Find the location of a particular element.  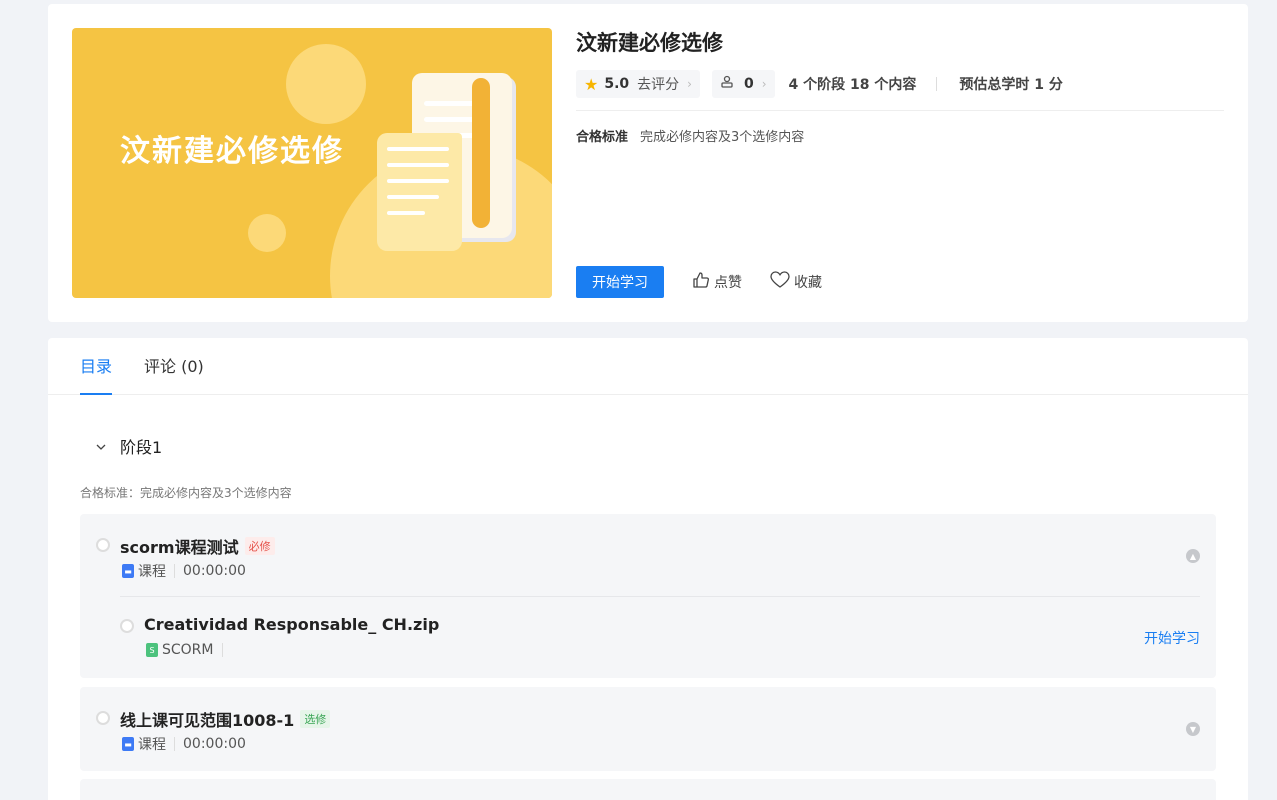

scorm-icon: S is located at coordinates (152, 650).